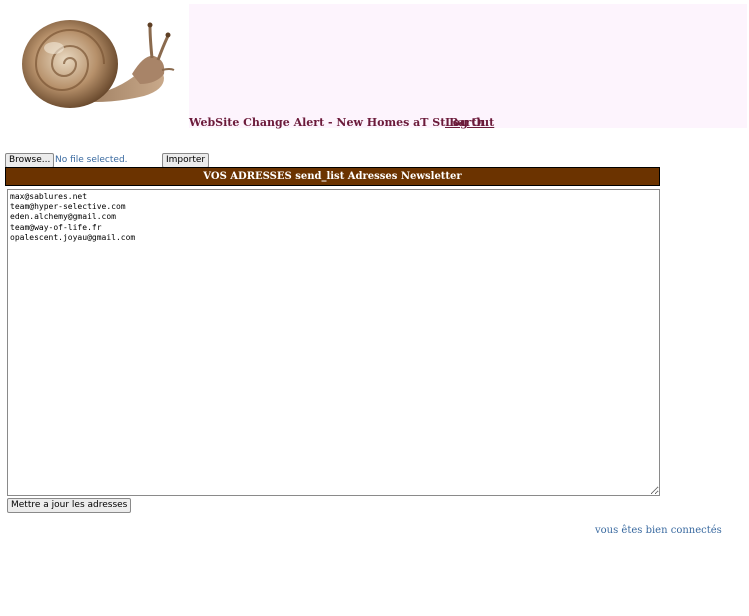 This screenshot has height=616, width=749. I want to click on connection-status: vous êtes bien connectés, so click(658, 530).